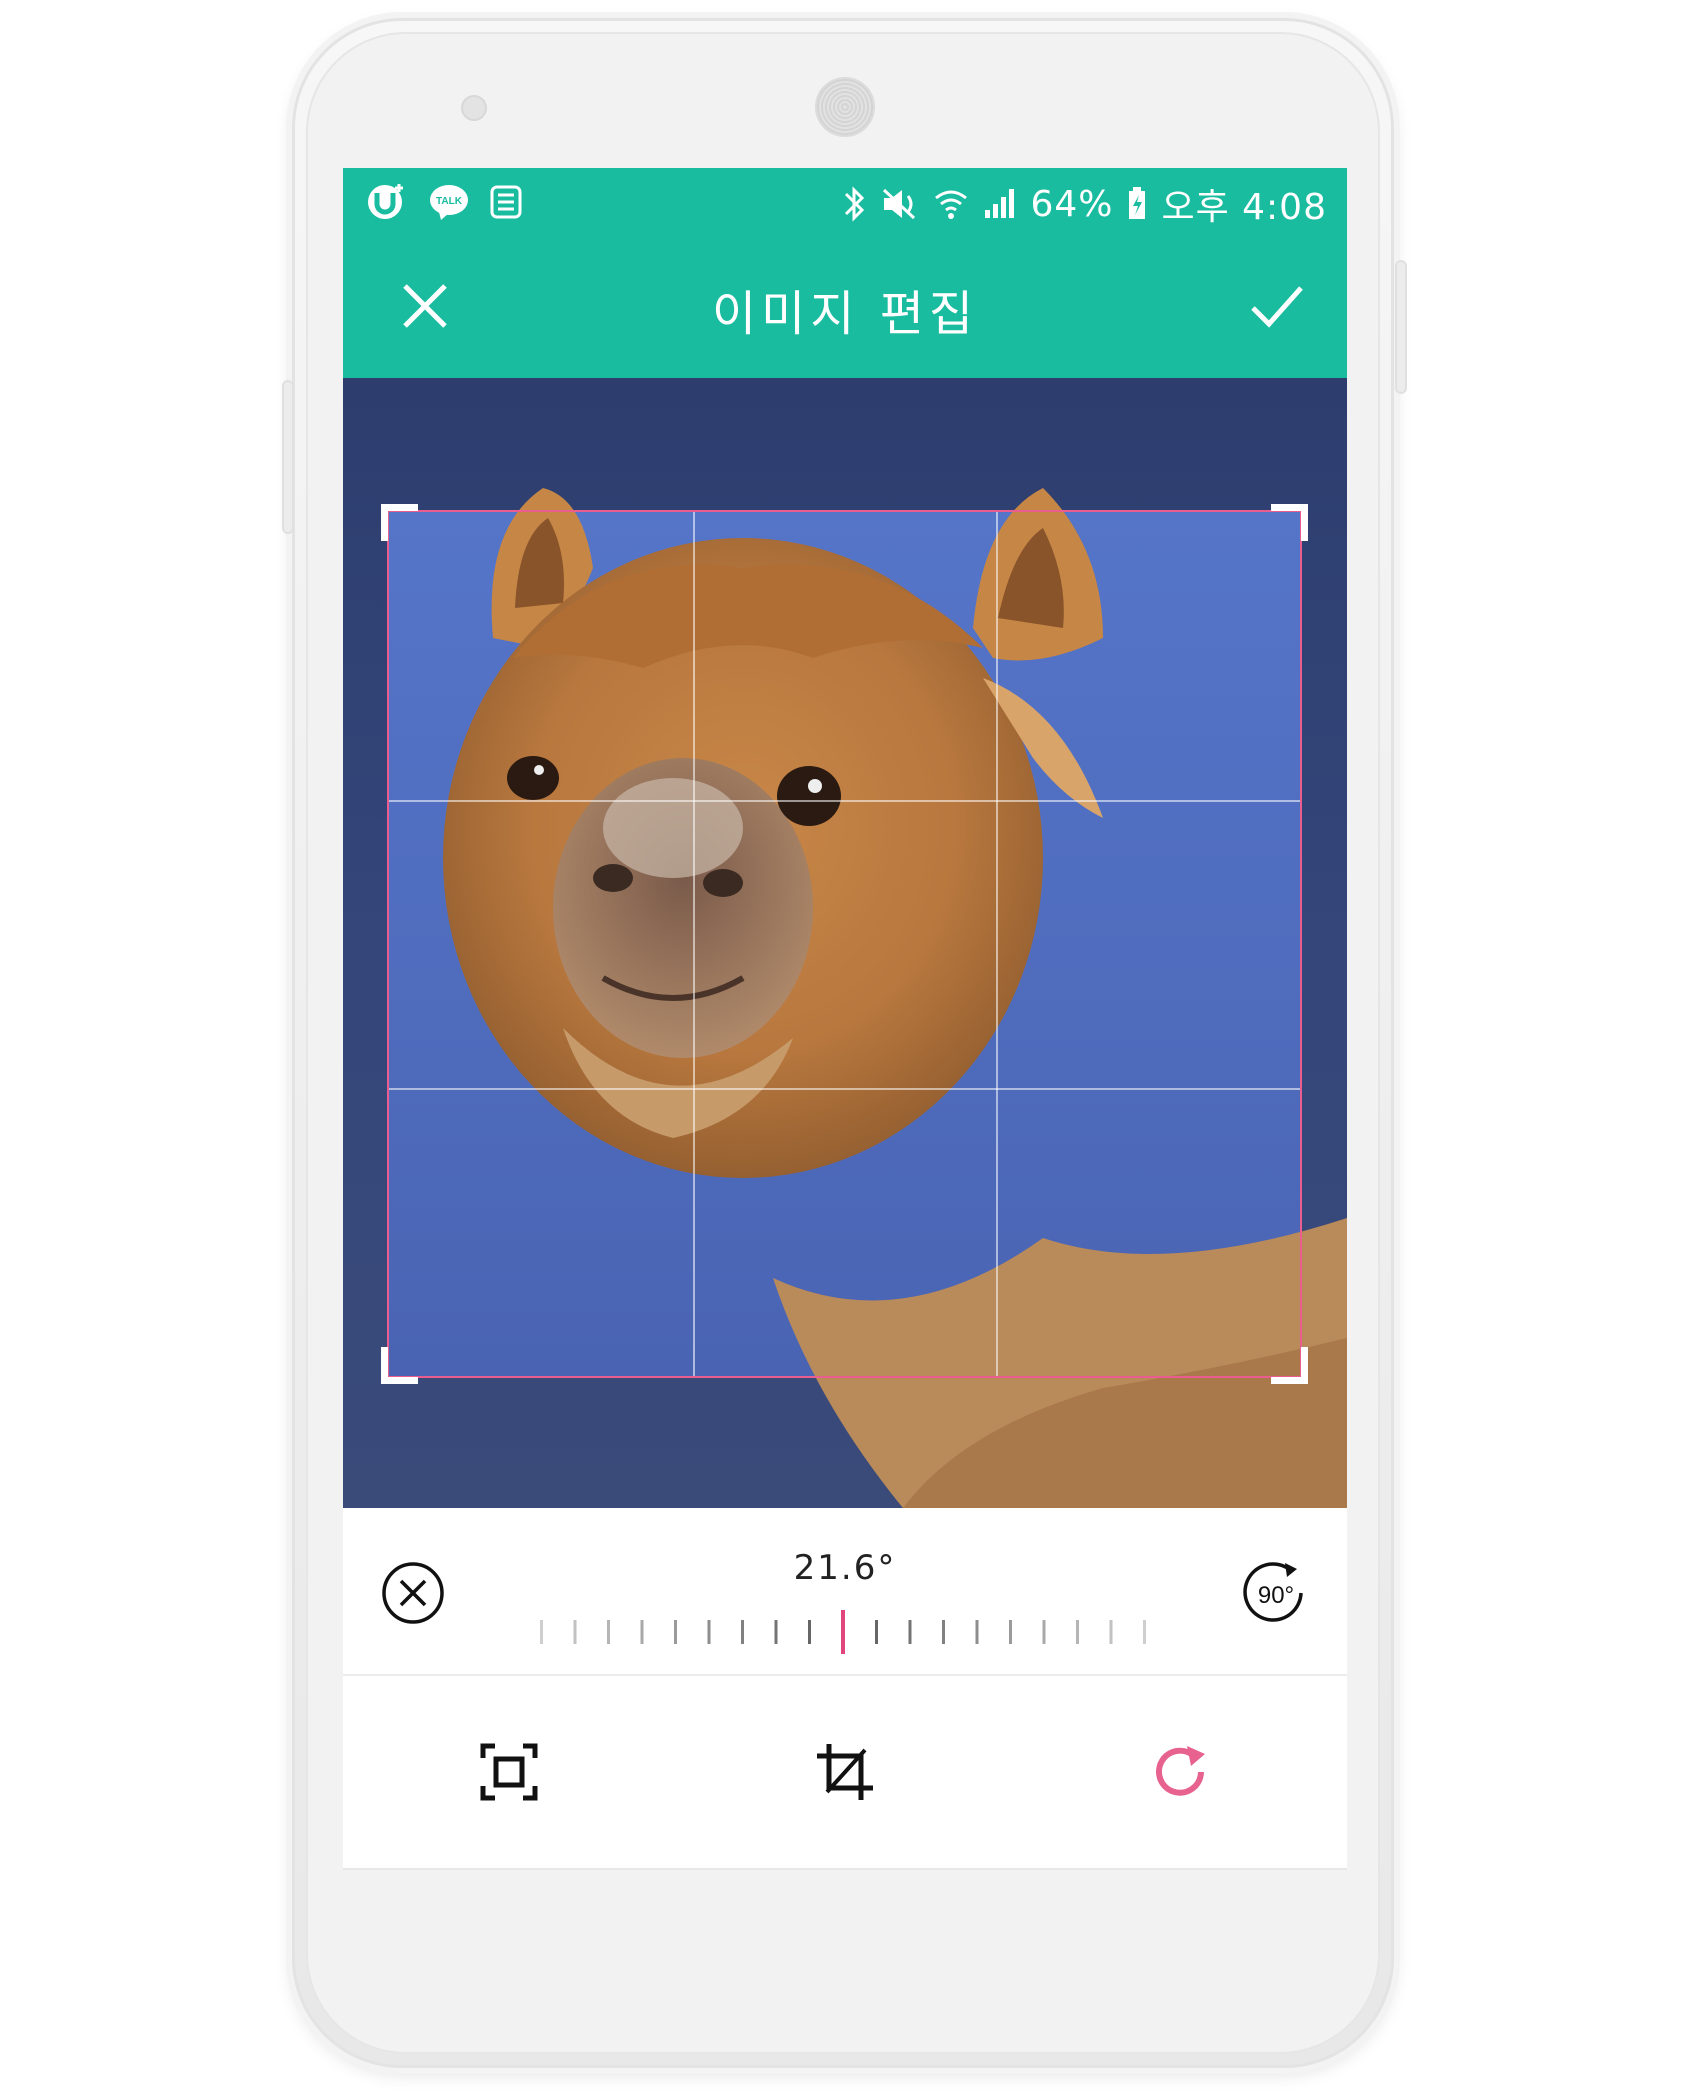 This screenshot has height=2100, width=1685. What do you see at coordinates (845, 1568) in the screenshot?
I see `rotation-angle: 21.6°` at bounding box center [845, 1568].